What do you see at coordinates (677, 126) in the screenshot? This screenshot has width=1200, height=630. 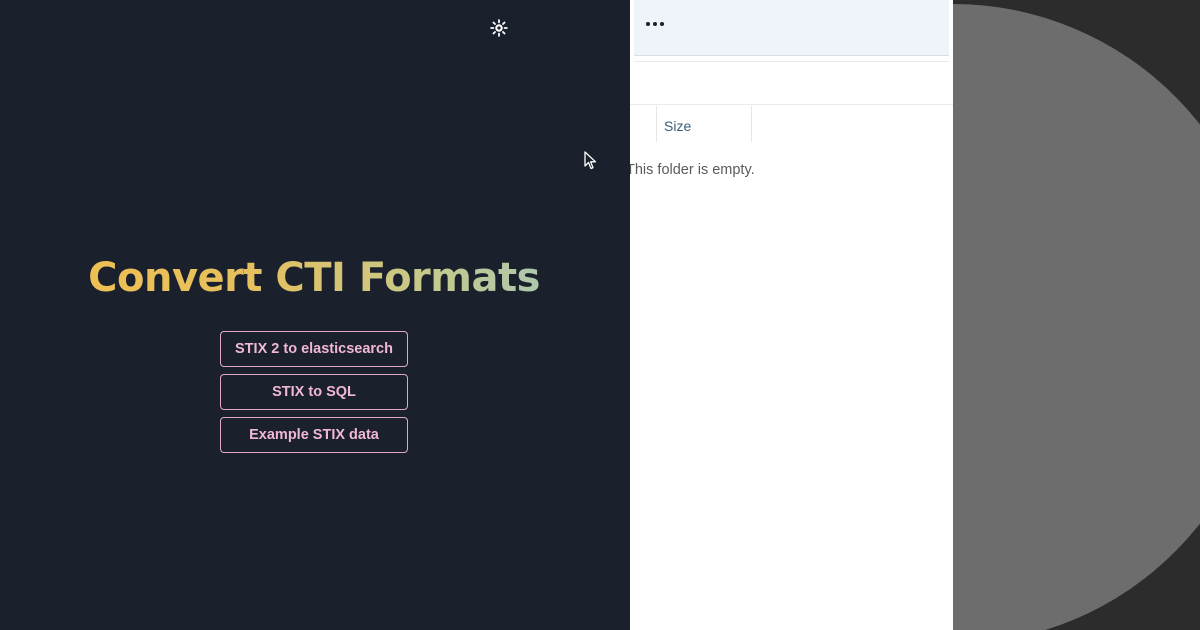 I see `column-header-size: Size` at bounding box center [677, 126].